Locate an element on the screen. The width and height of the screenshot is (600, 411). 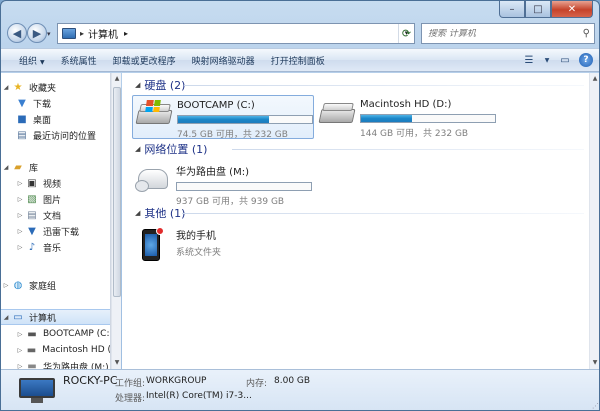
back-button: ◀ is located at coordinates (17, 33).